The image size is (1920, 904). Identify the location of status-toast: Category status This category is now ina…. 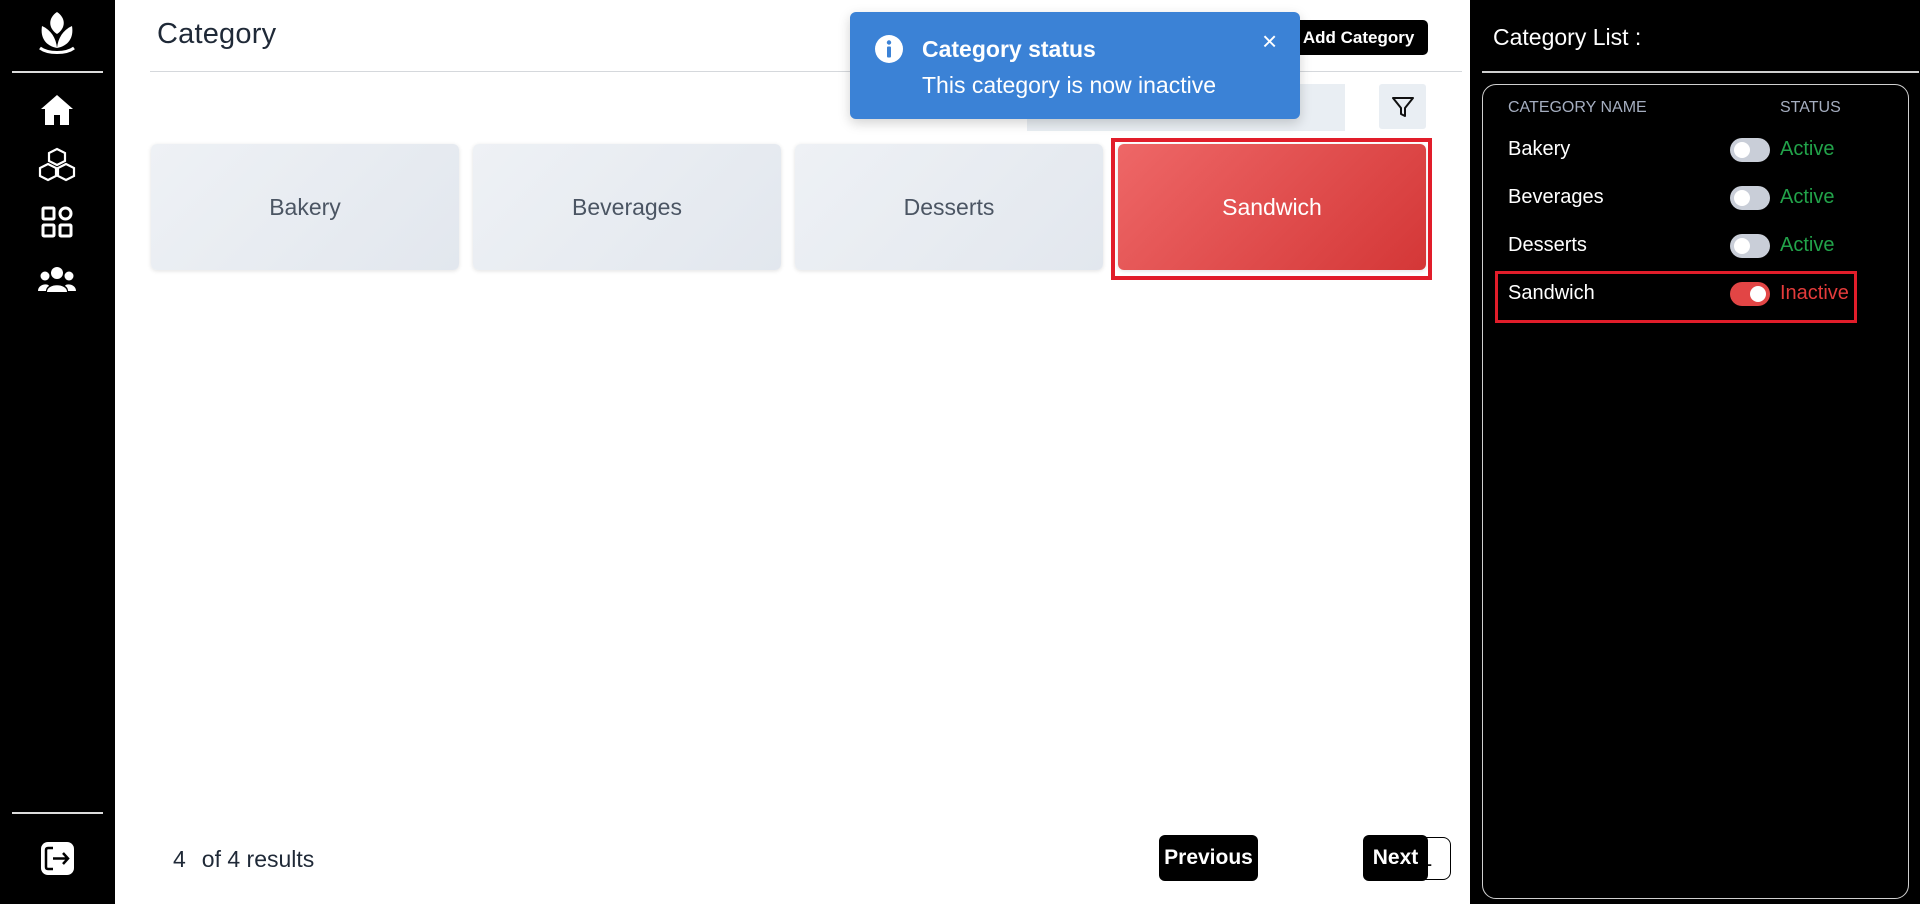
(1075, 65).